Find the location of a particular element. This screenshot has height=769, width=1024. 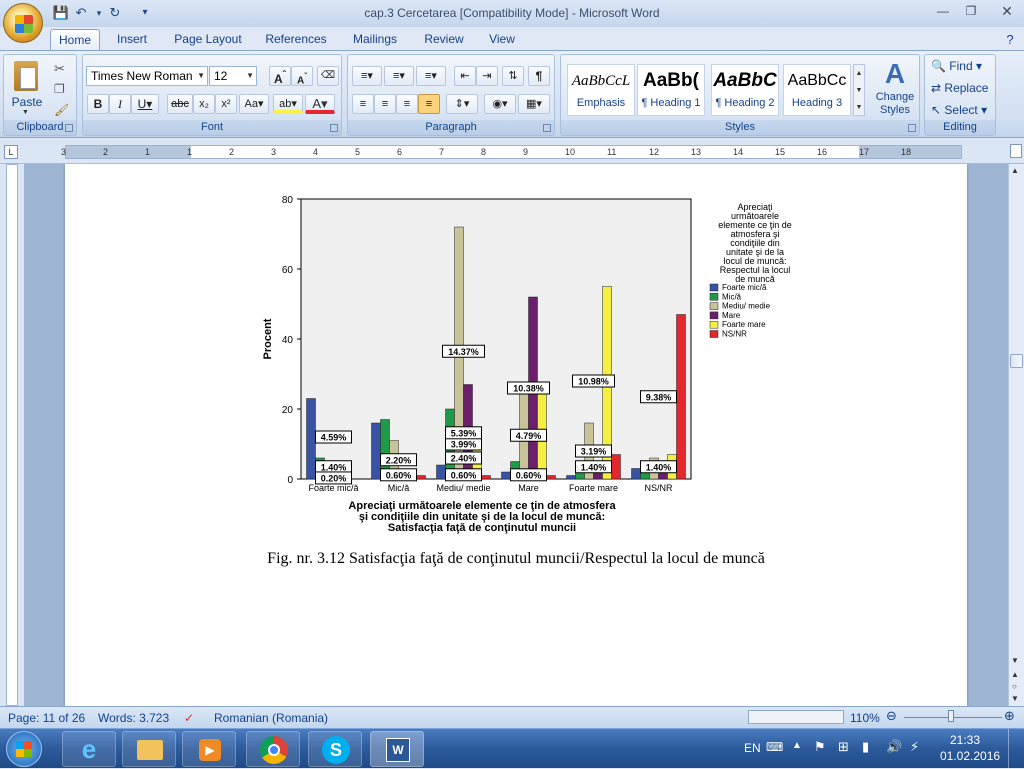

align-right-button: ≡ is located at coordinates (407, 104).